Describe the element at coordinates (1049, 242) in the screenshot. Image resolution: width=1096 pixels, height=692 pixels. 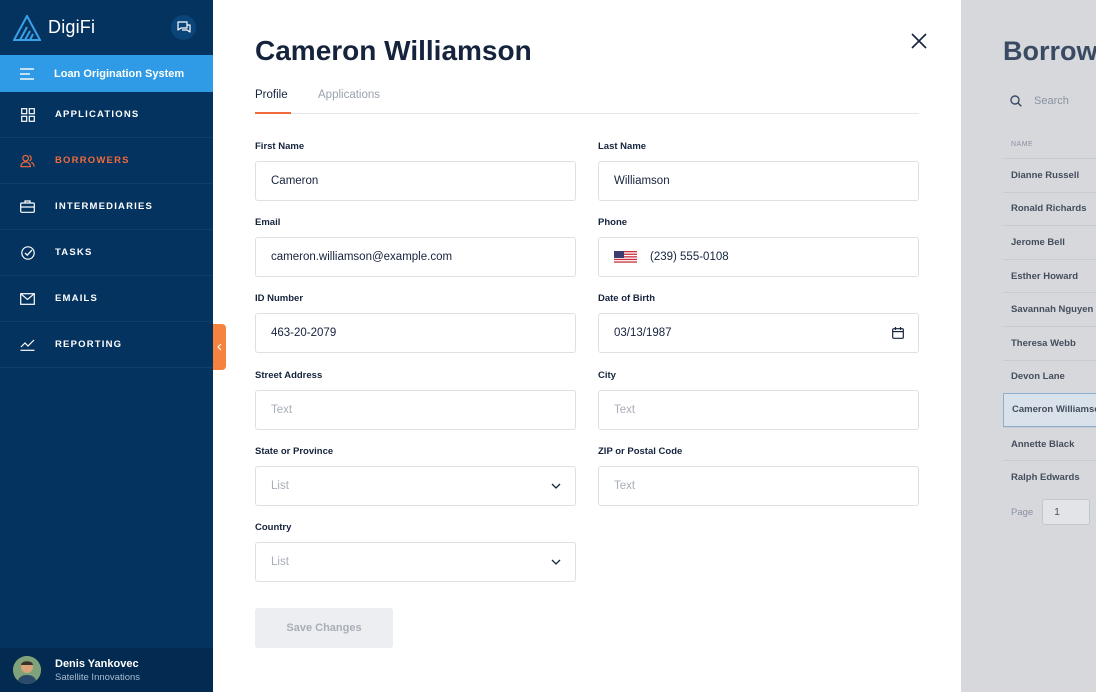
I see `table-row: Jerome Bell` at that location.